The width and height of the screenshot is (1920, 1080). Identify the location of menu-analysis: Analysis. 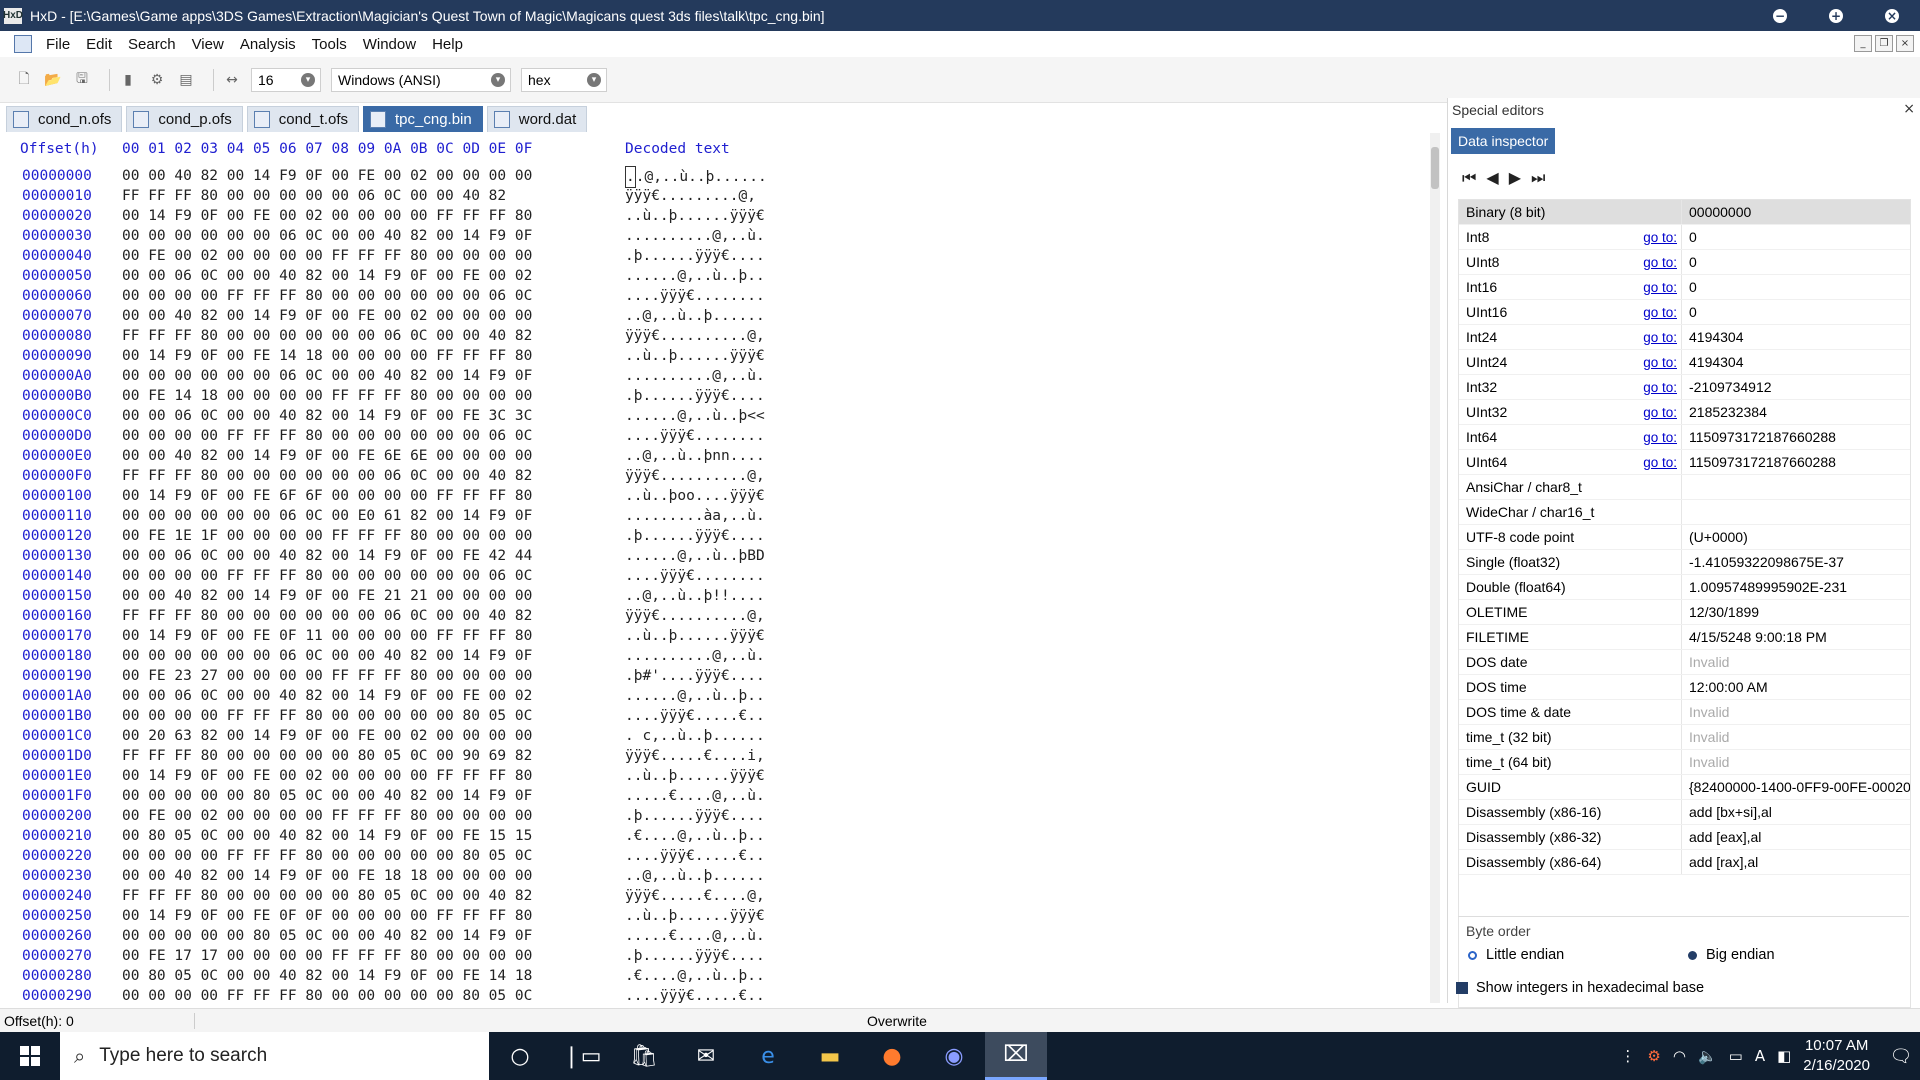
(268, 44).